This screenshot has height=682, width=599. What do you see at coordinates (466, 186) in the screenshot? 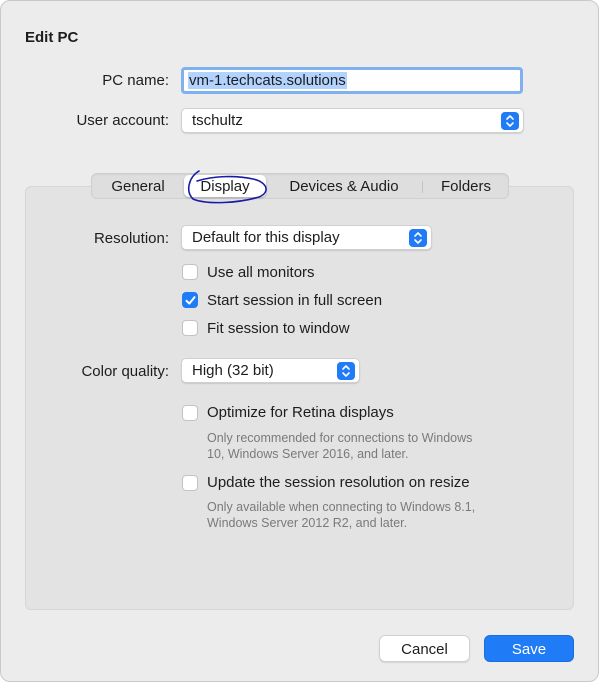
I see `tab-folders: Folders` at bounding box center [466, 186].